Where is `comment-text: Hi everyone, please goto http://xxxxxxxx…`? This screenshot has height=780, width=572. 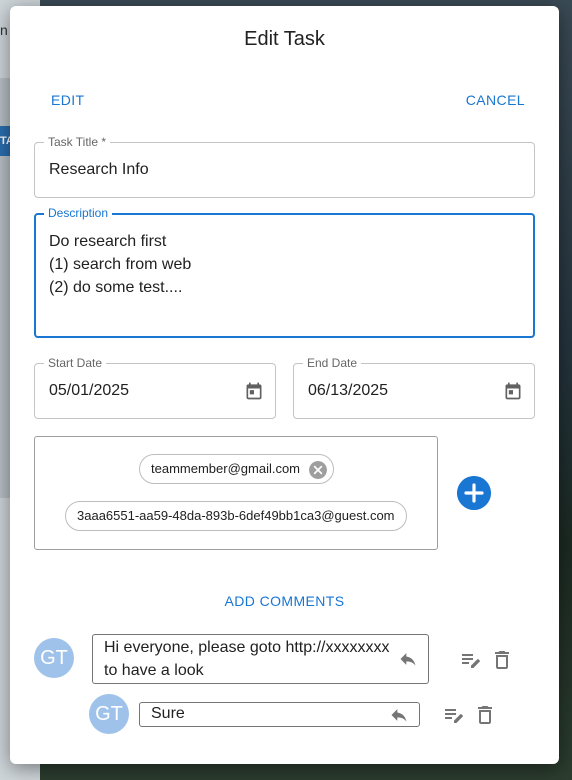 comment-text: Hi everyone, please goto http://xxxxxxxx… is located at coordinates (246, 659).